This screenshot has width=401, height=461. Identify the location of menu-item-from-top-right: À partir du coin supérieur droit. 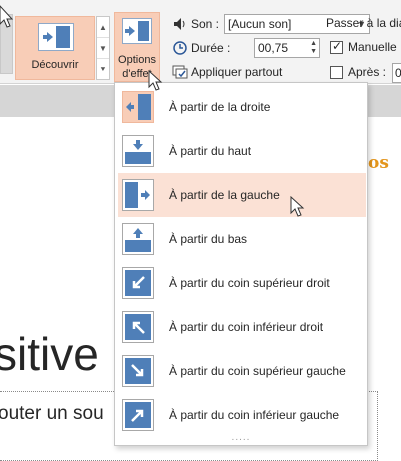
(242, 283).